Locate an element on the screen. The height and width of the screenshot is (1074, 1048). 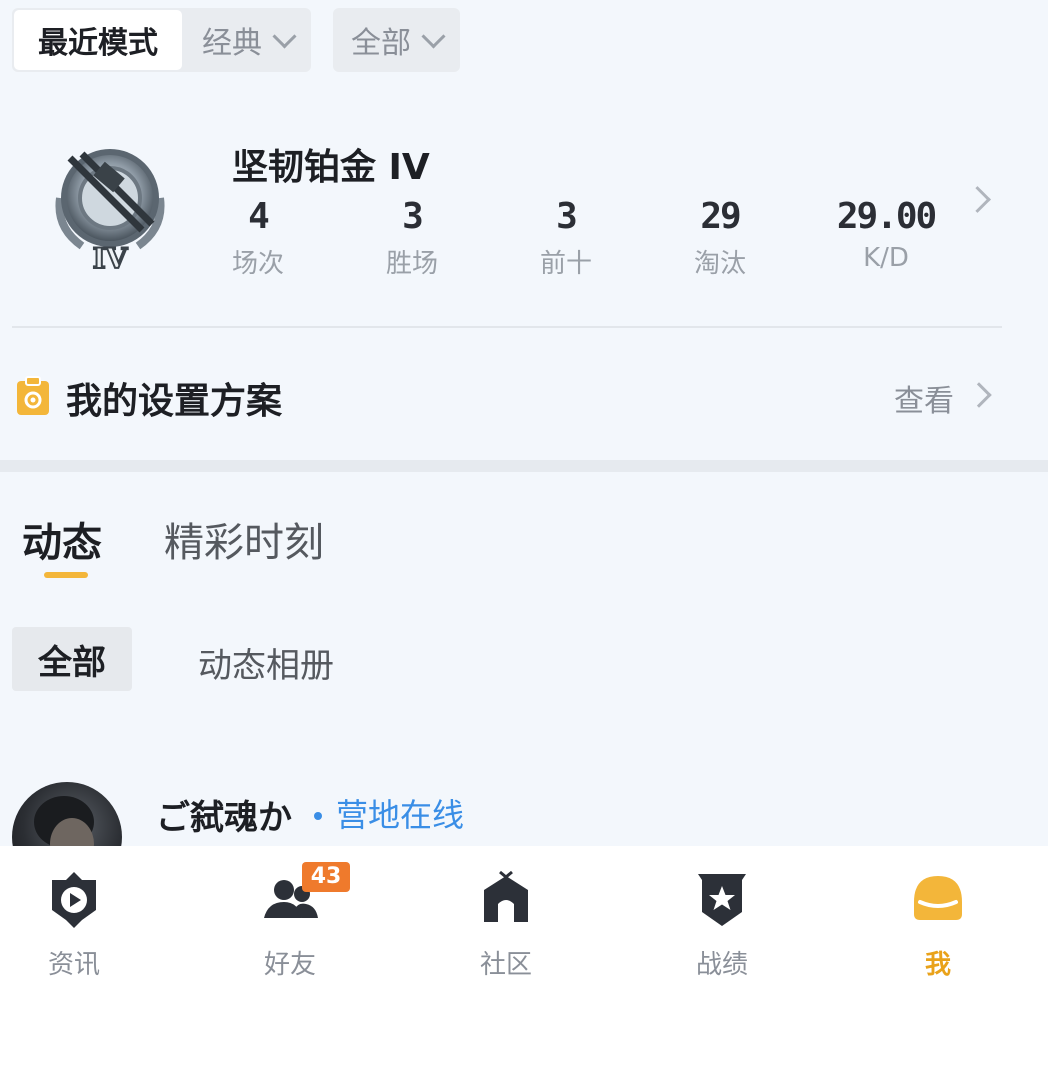
stat-label: 胜场 is located at coordinates (411, 264).